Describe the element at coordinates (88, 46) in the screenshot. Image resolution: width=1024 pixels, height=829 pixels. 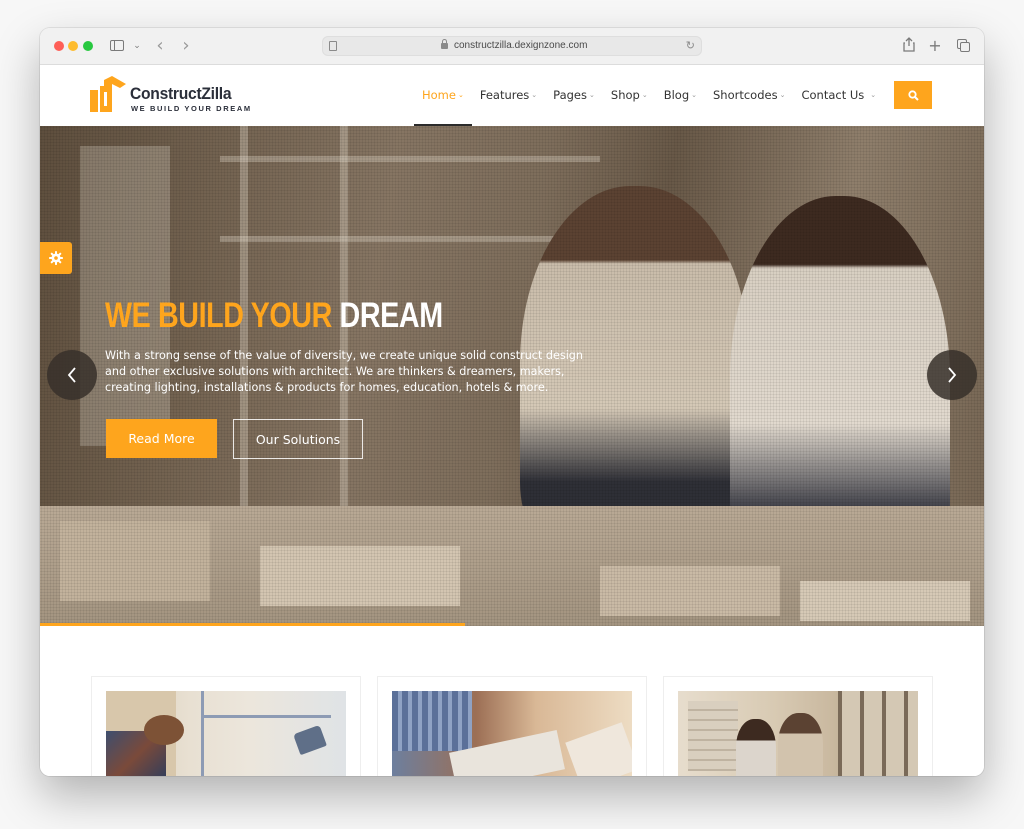
I see `maximize-window-button` at that location.